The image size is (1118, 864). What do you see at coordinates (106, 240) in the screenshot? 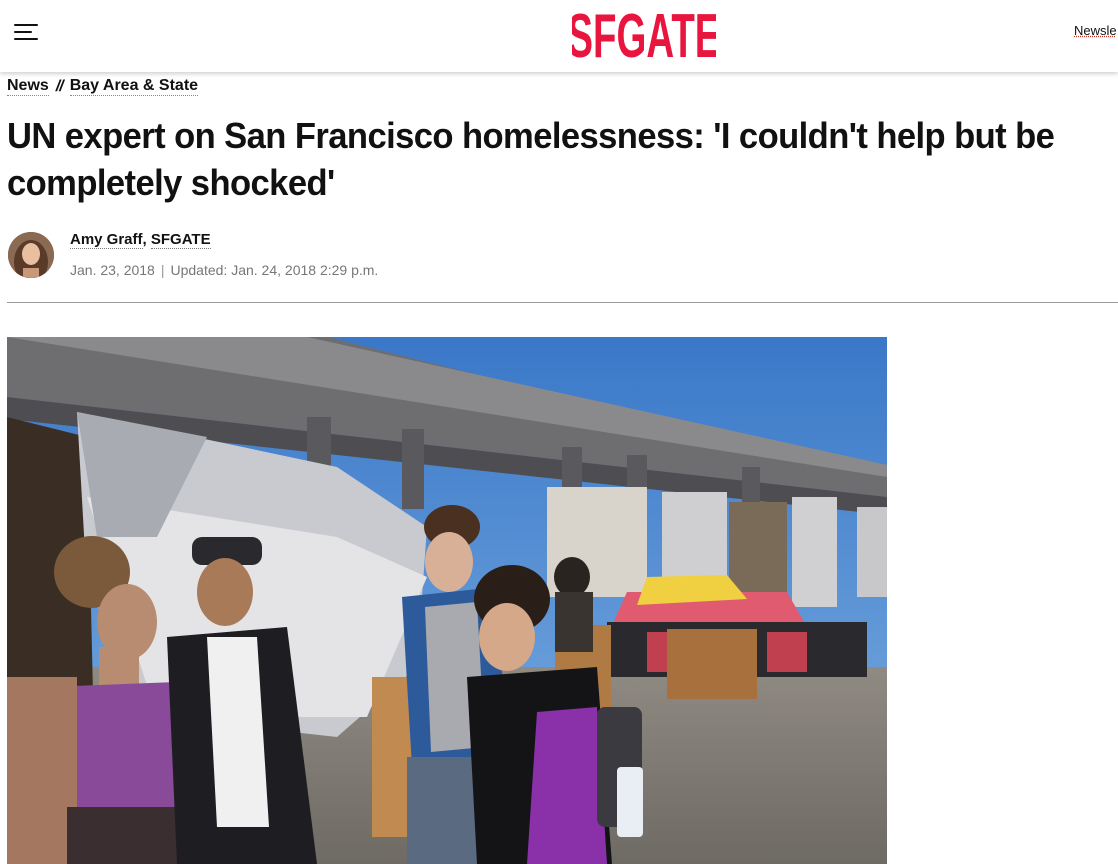
I see `author-name-link: Amy Graff` at bounding box center [106, 240].